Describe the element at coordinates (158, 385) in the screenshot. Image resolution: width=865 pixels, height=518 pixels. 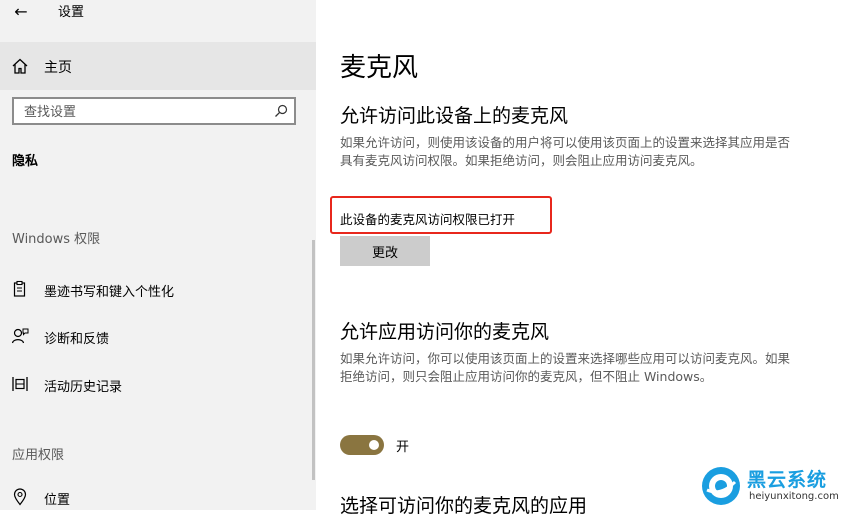
I see `sidebar-item-activity-history: 活动历史记录` at that location.